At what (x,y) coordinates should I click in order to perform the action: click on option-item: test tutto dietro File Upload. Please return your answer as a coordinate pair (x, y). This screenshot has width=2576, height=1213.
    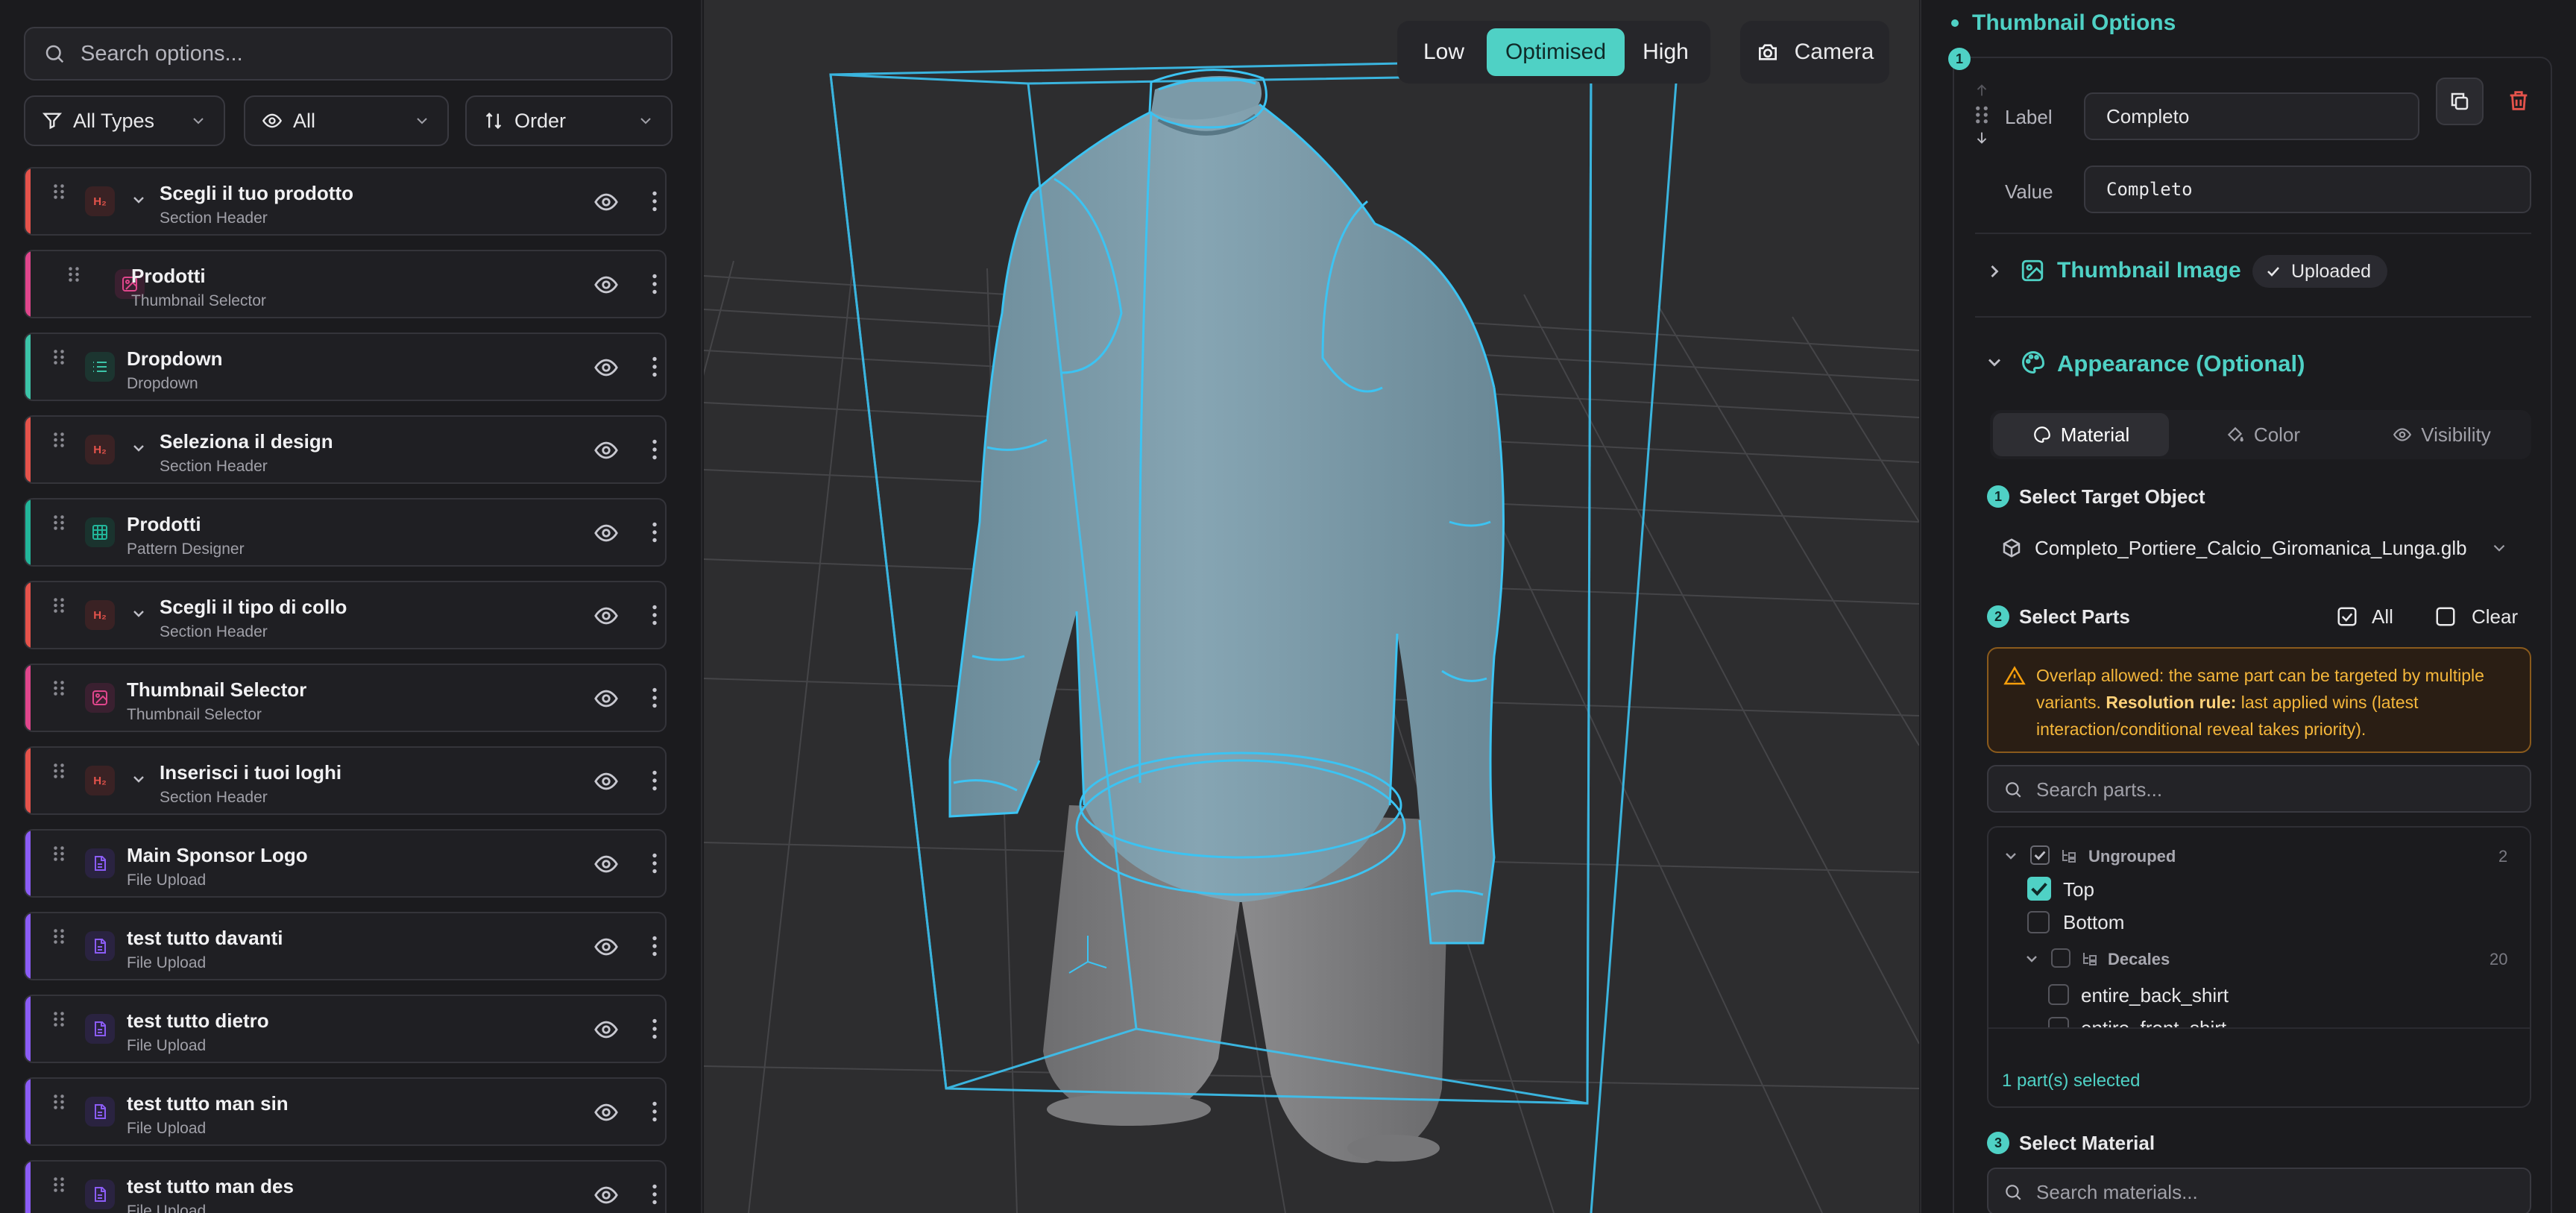
    Looking at the image, I should click on (345, 1029).